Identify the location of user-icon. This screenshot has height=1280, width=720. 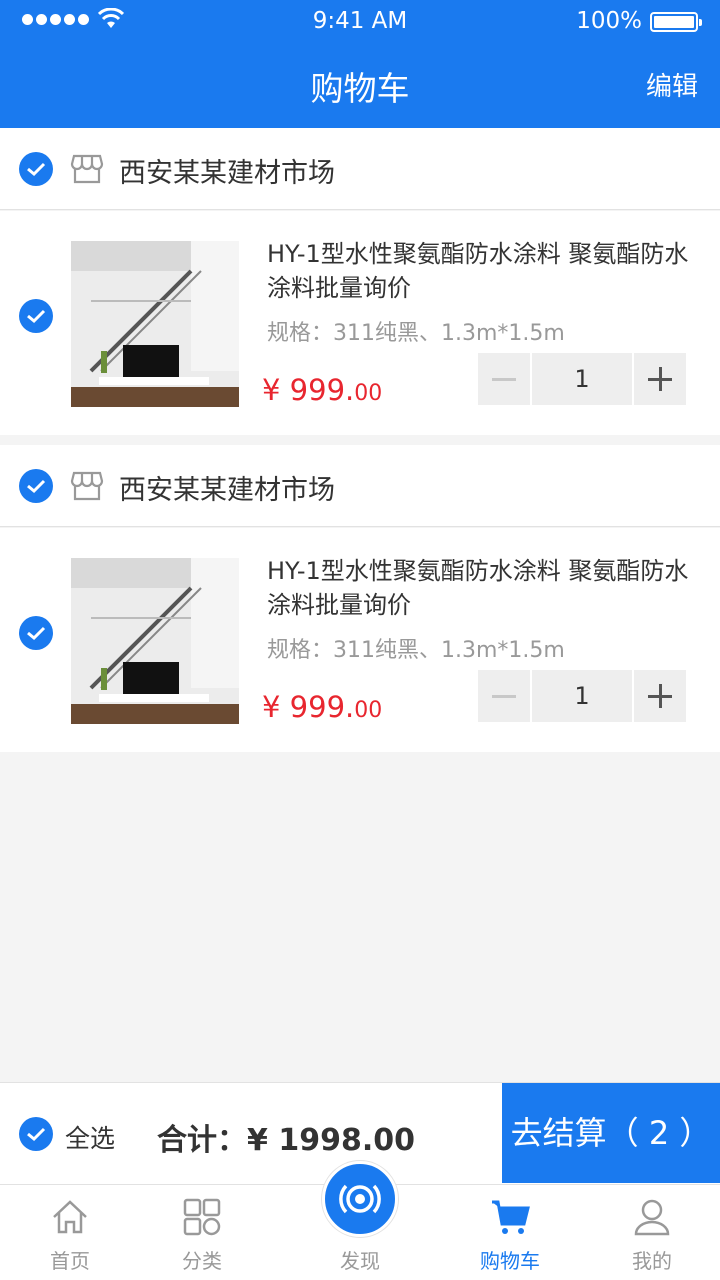
(652, 1217).